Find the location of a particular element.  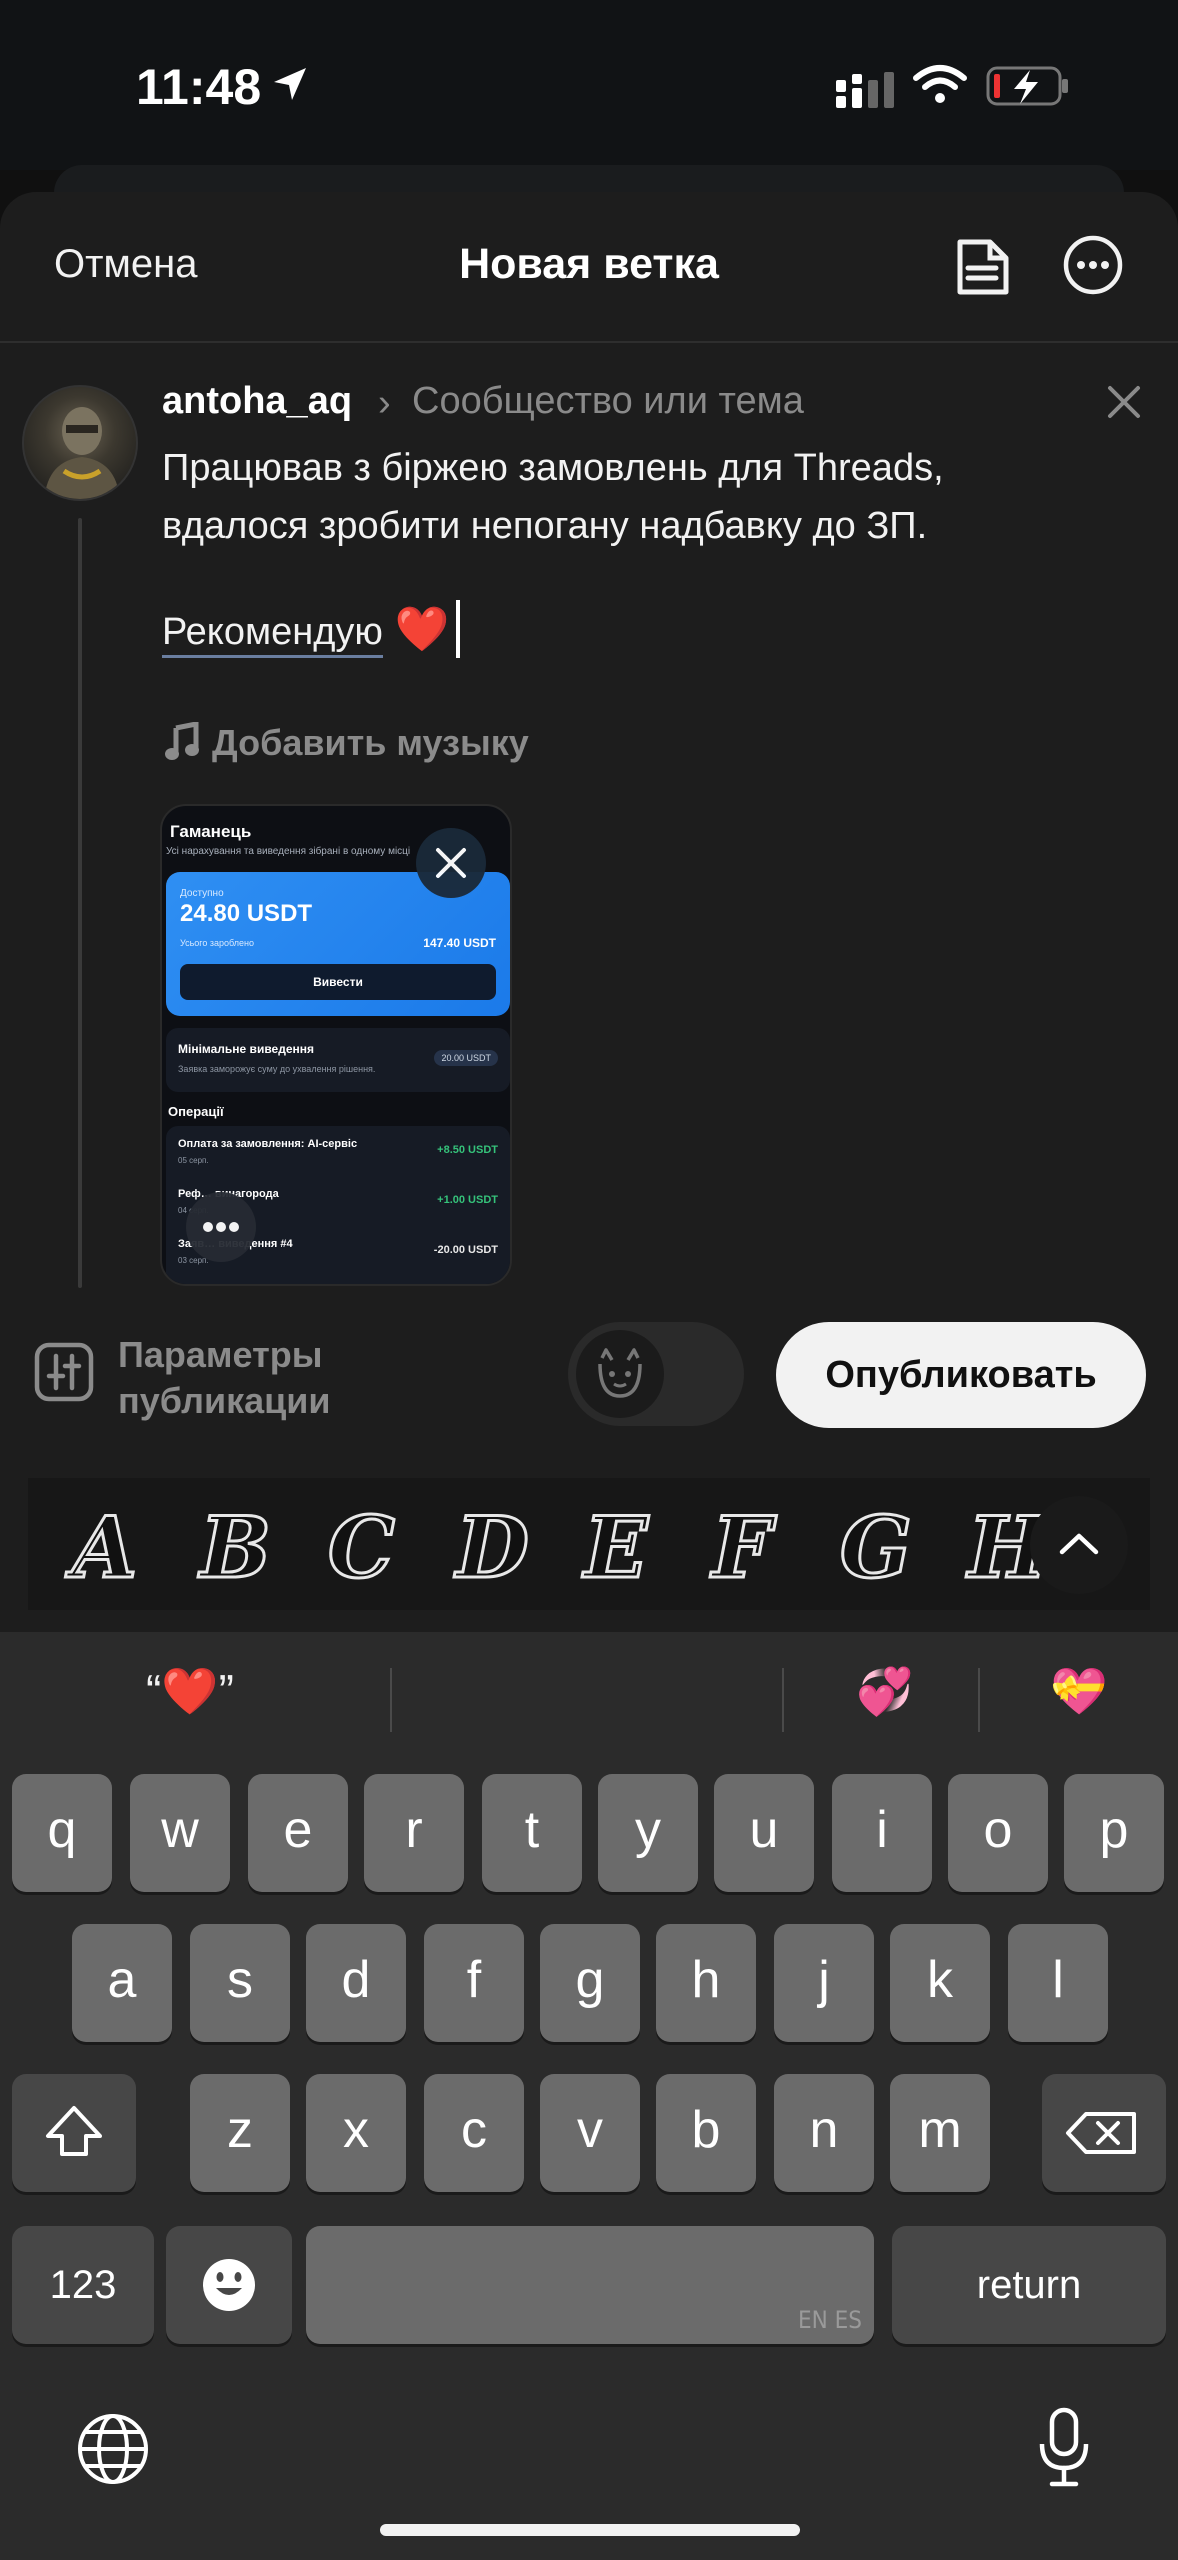

space-key: EN ES is located at coordinates (590, 2285).